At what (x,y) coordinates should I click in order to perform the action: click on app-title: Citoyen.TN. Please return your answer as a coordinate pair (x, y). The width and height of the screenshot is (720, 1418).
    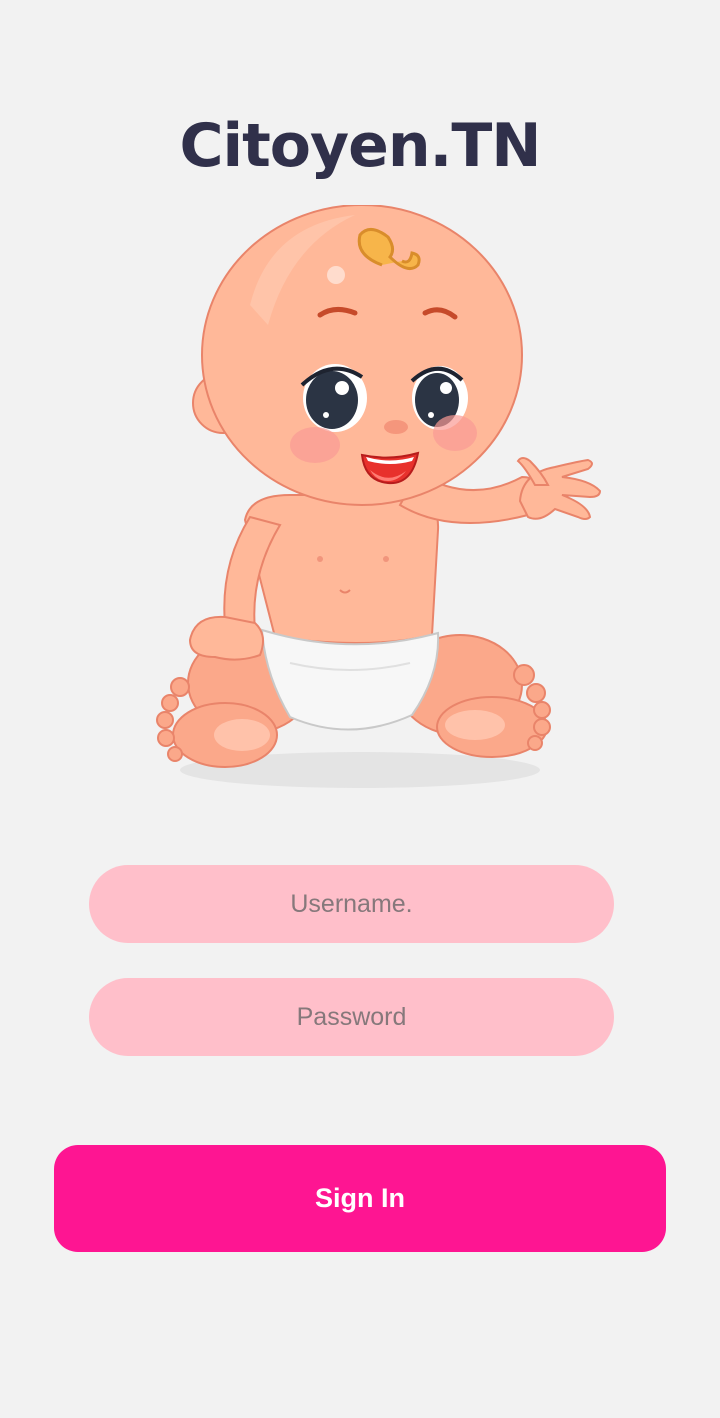
    Looking at the image, I should click on (360, 146).